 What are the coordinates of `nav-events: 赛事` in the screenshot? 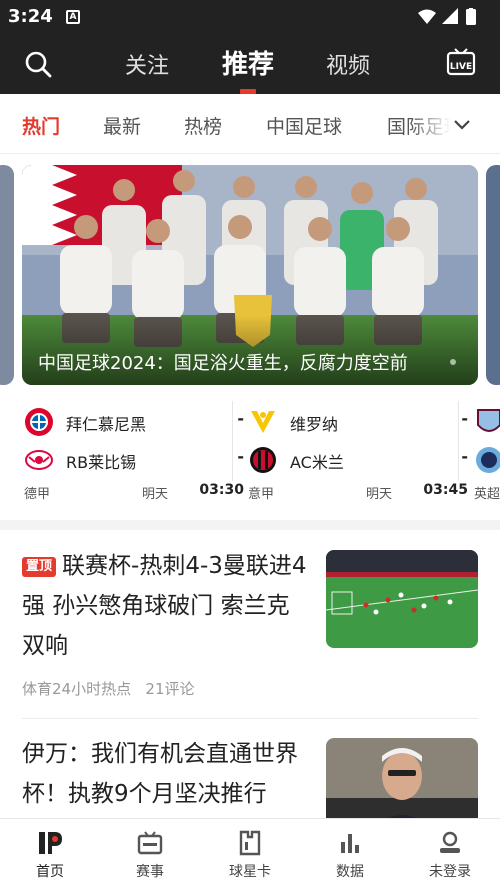 It's located at (150, 853).